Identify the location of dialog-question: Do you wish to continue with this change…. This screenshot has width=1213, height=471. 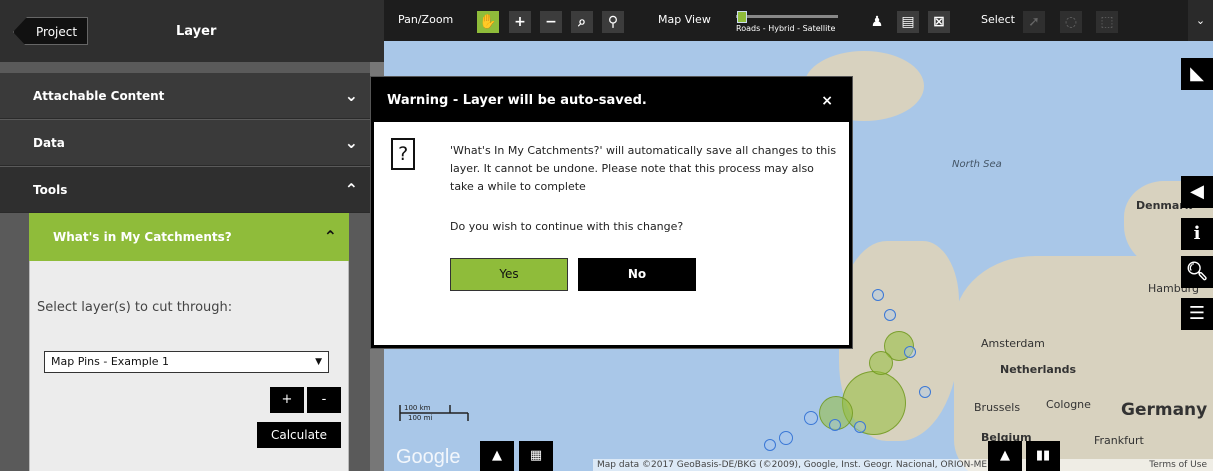
(567, 226).